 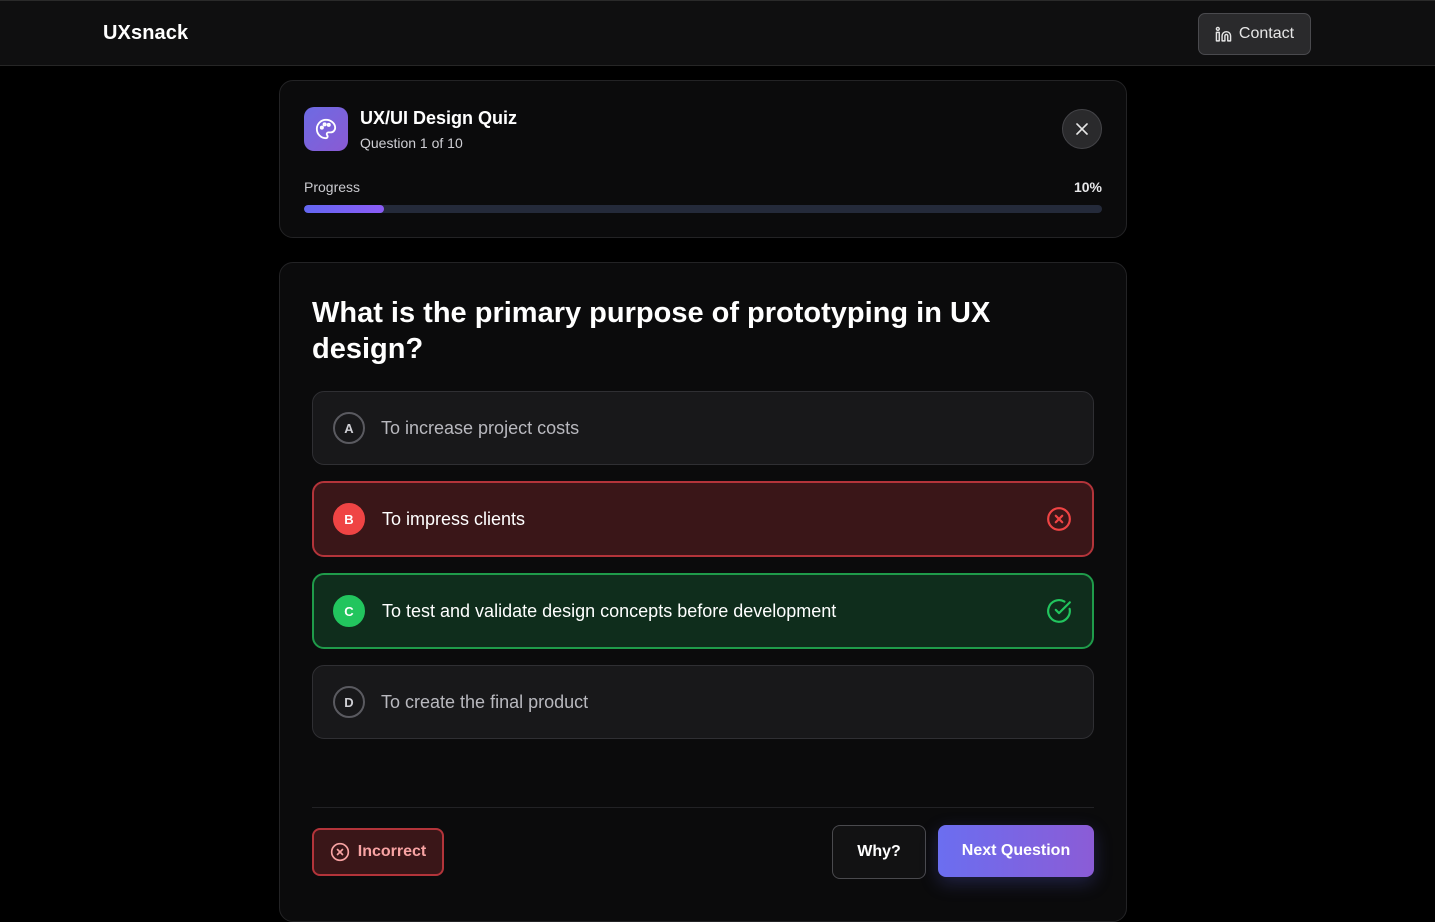 I want to click on palette-icon, so click(x=326, y=129).